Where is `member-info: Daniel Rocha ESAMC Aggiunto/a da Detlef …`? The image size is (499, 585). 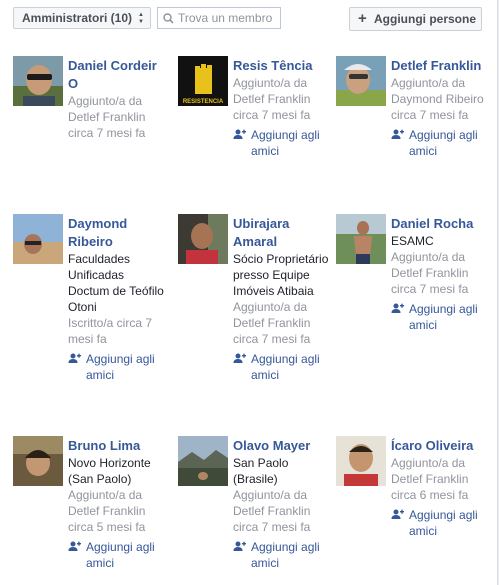 member-info: Daniel Rocha ESAMC Aggiunto/a da Detlef … is located at coordinates (441, 274).